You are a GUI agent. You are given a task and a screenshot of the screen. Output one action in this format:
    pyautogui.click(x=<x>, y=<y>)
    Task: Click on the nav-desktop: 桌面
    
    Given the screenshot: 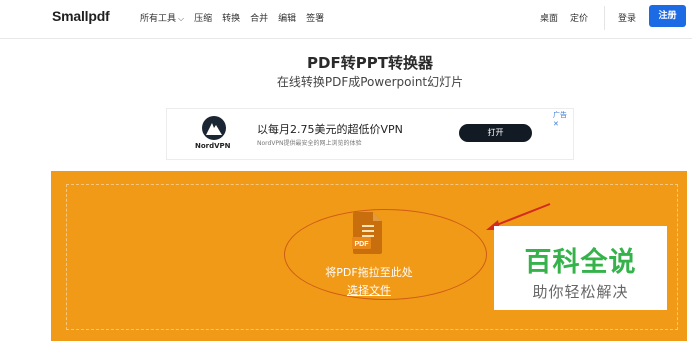 What is the action you would take?
    pyautogui.click(x=549, y=17)
    